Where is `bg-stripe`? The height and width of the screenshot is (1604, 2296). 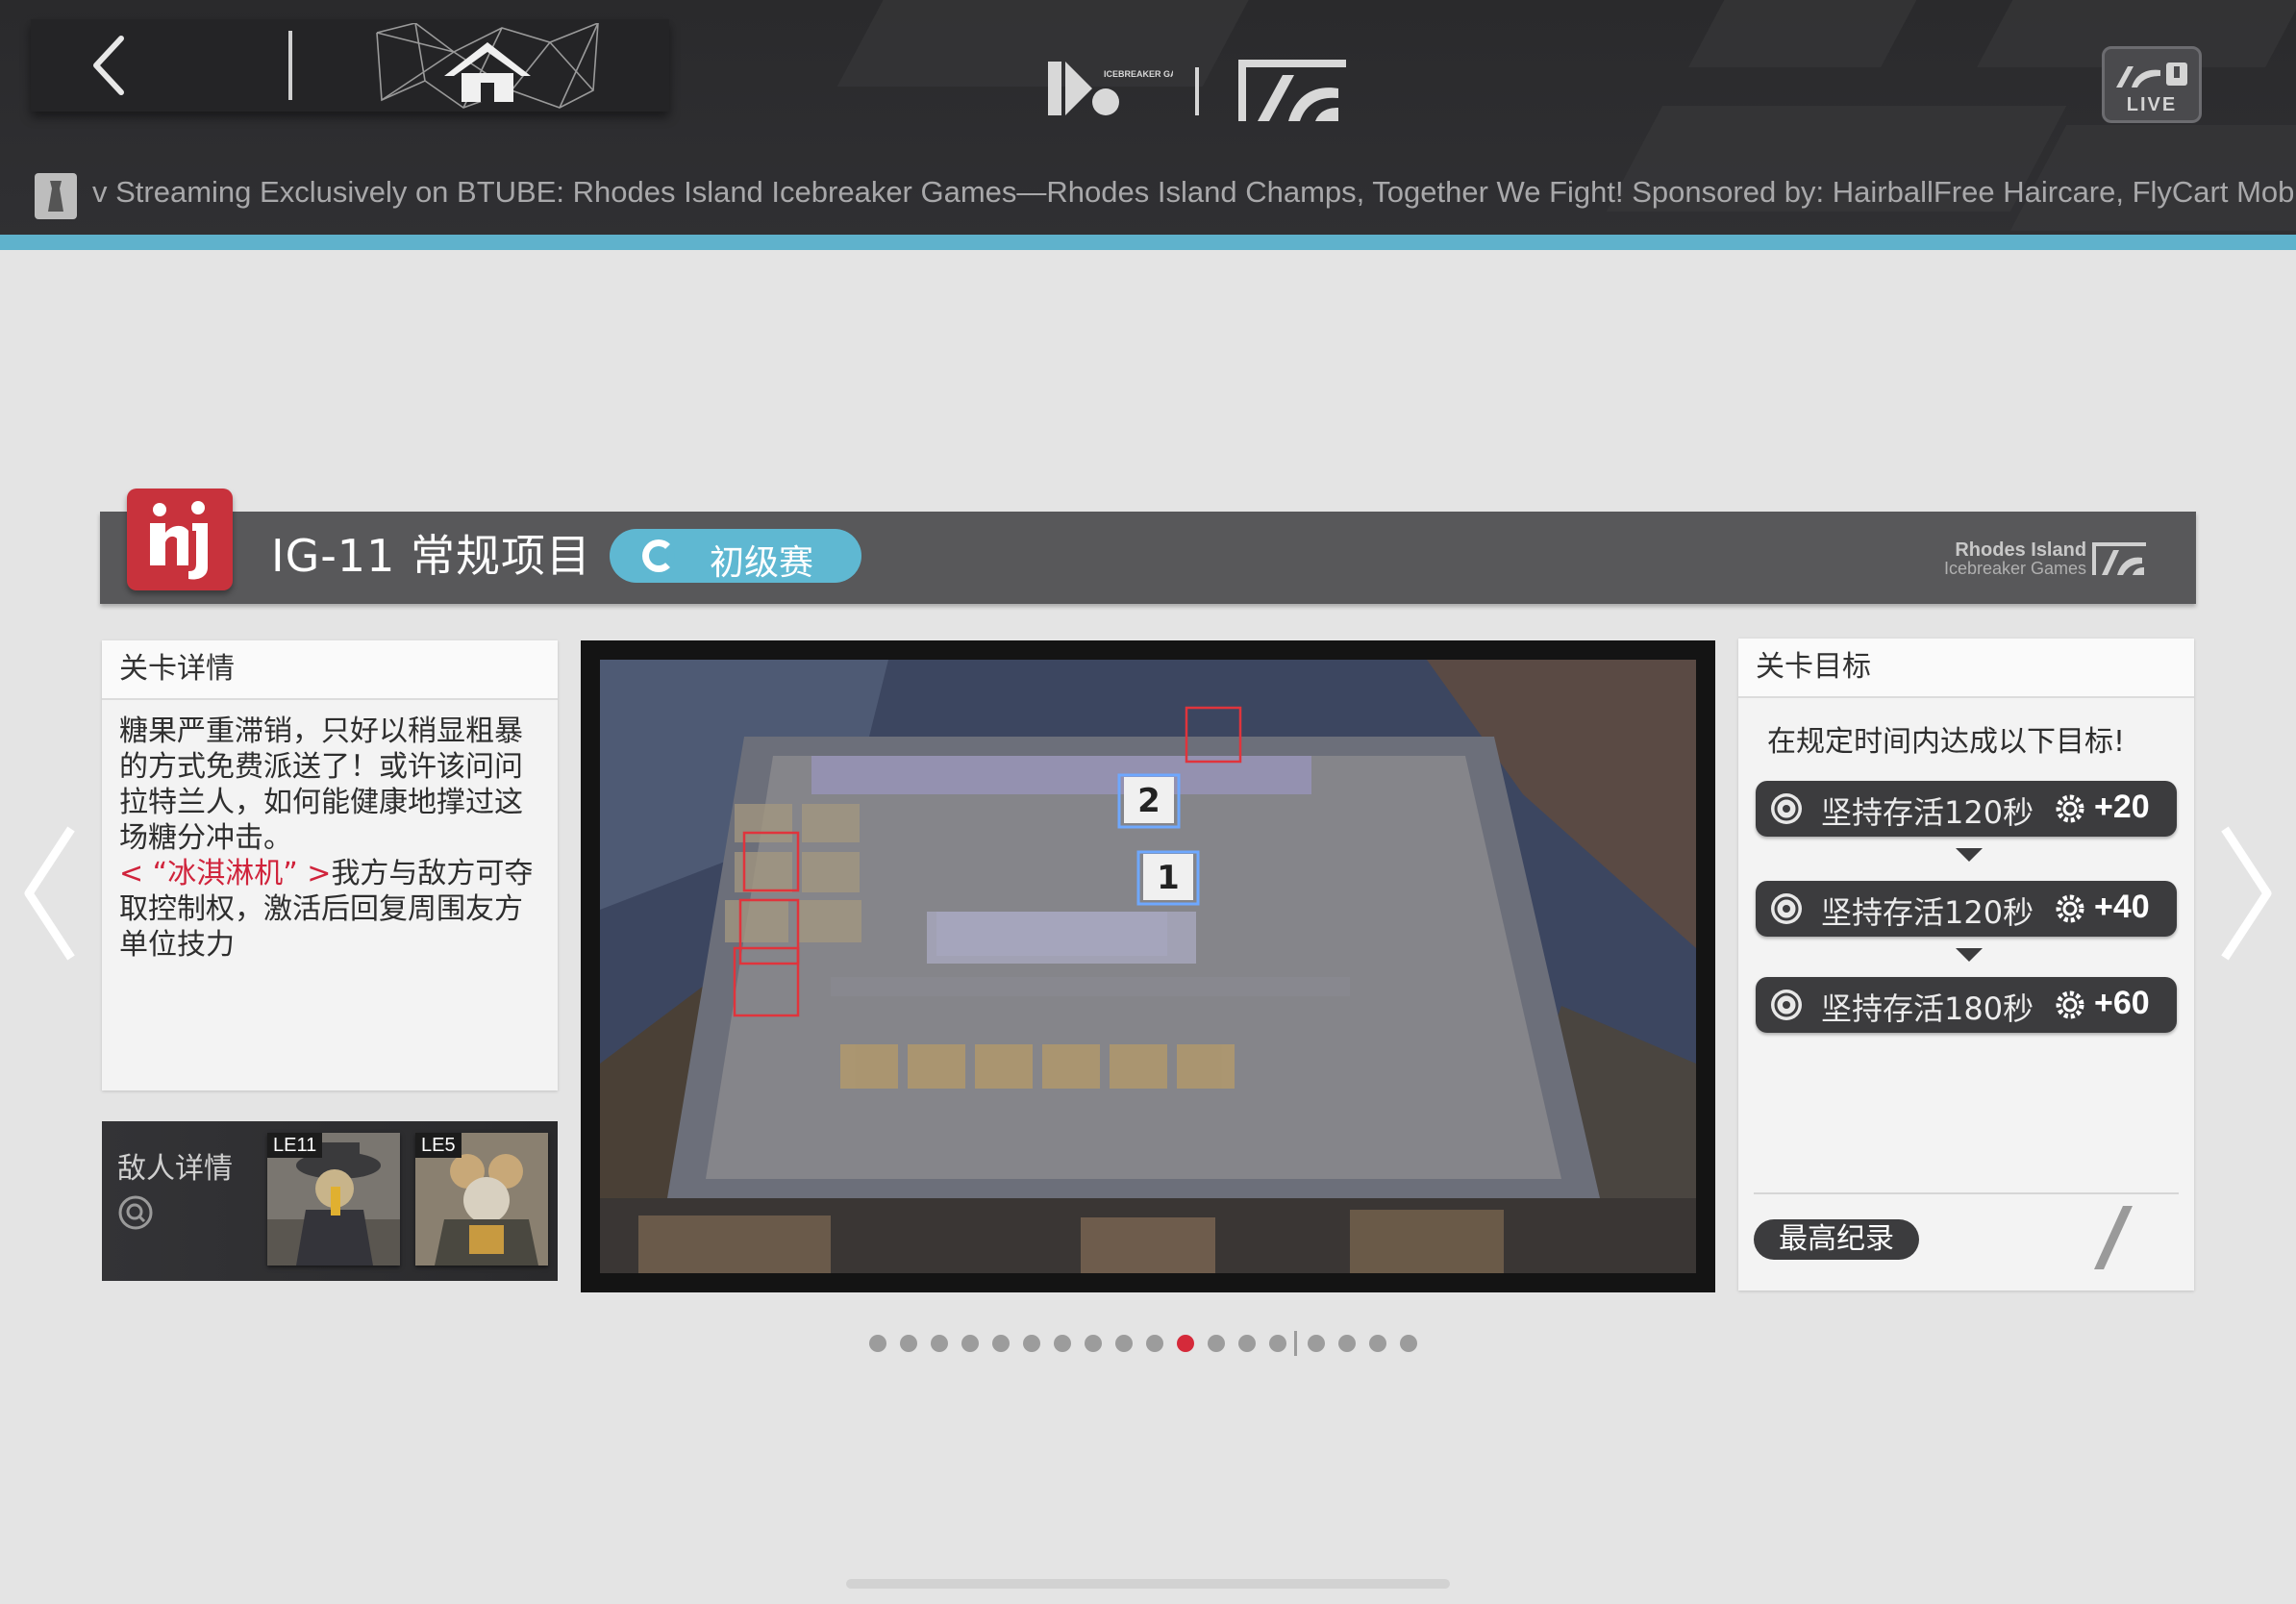 bg-stripe is located at coordinates (1807, 33).